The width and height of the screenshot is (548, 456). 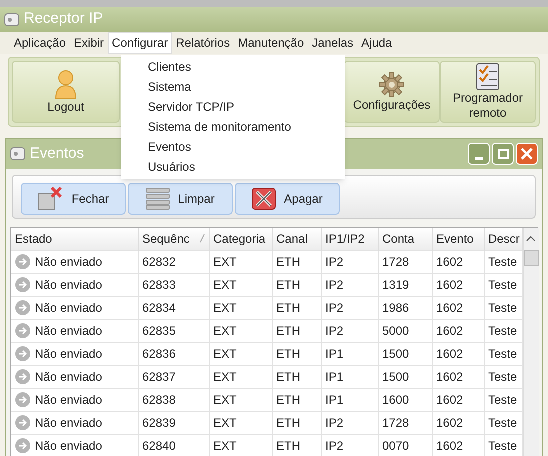 What do you see at coordinates (159, 261) in the screenshot?
I see `table-cell: 62832` at bounding box center [159, 261].